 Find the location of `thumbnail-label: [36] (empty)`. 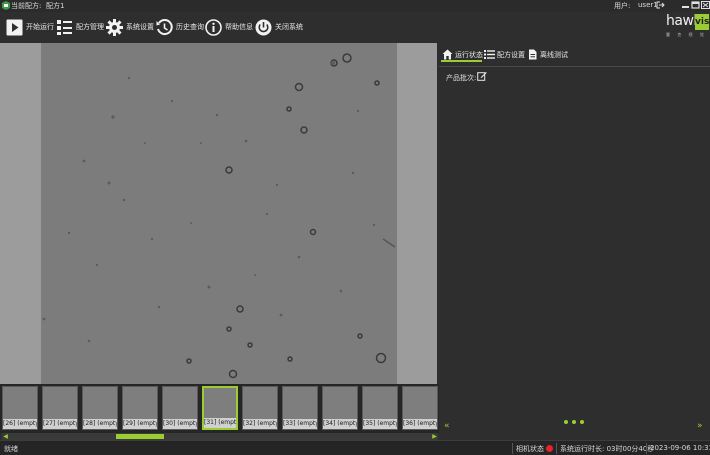

thumbnail-label: [36] (empty) is located at coordinates (420, 424).